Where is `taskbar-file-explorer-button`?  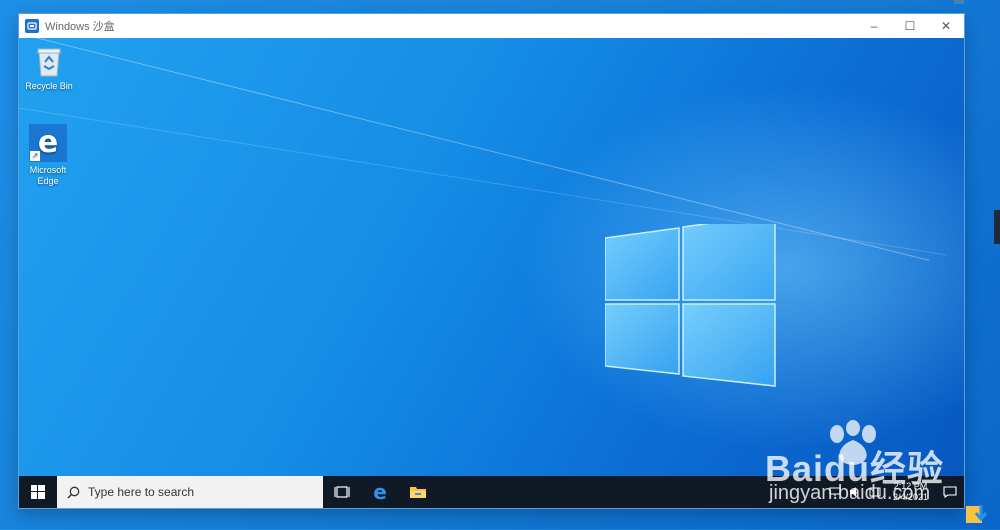
taskbar-file-explorer-button is located at coordinates (418, 492).